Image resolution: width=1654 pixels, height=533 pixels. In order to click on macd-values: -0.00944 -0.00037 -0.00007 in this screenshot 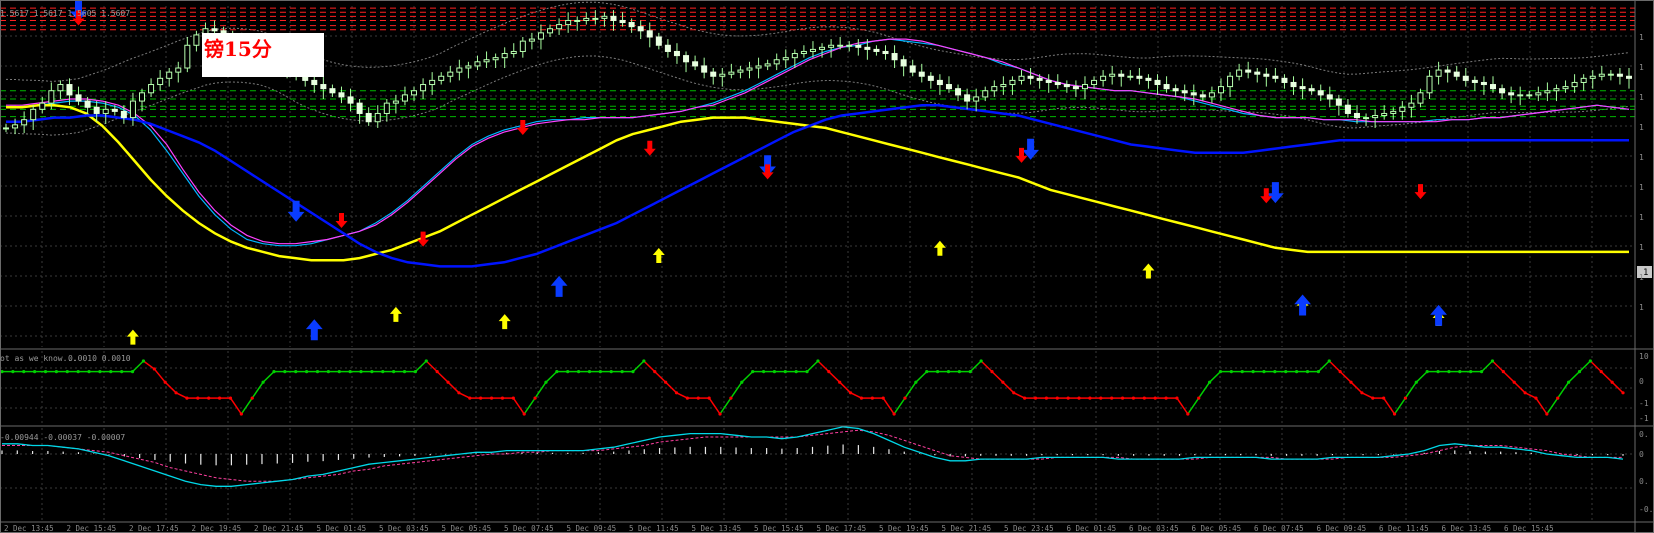, I will do `click(62, 437)`.